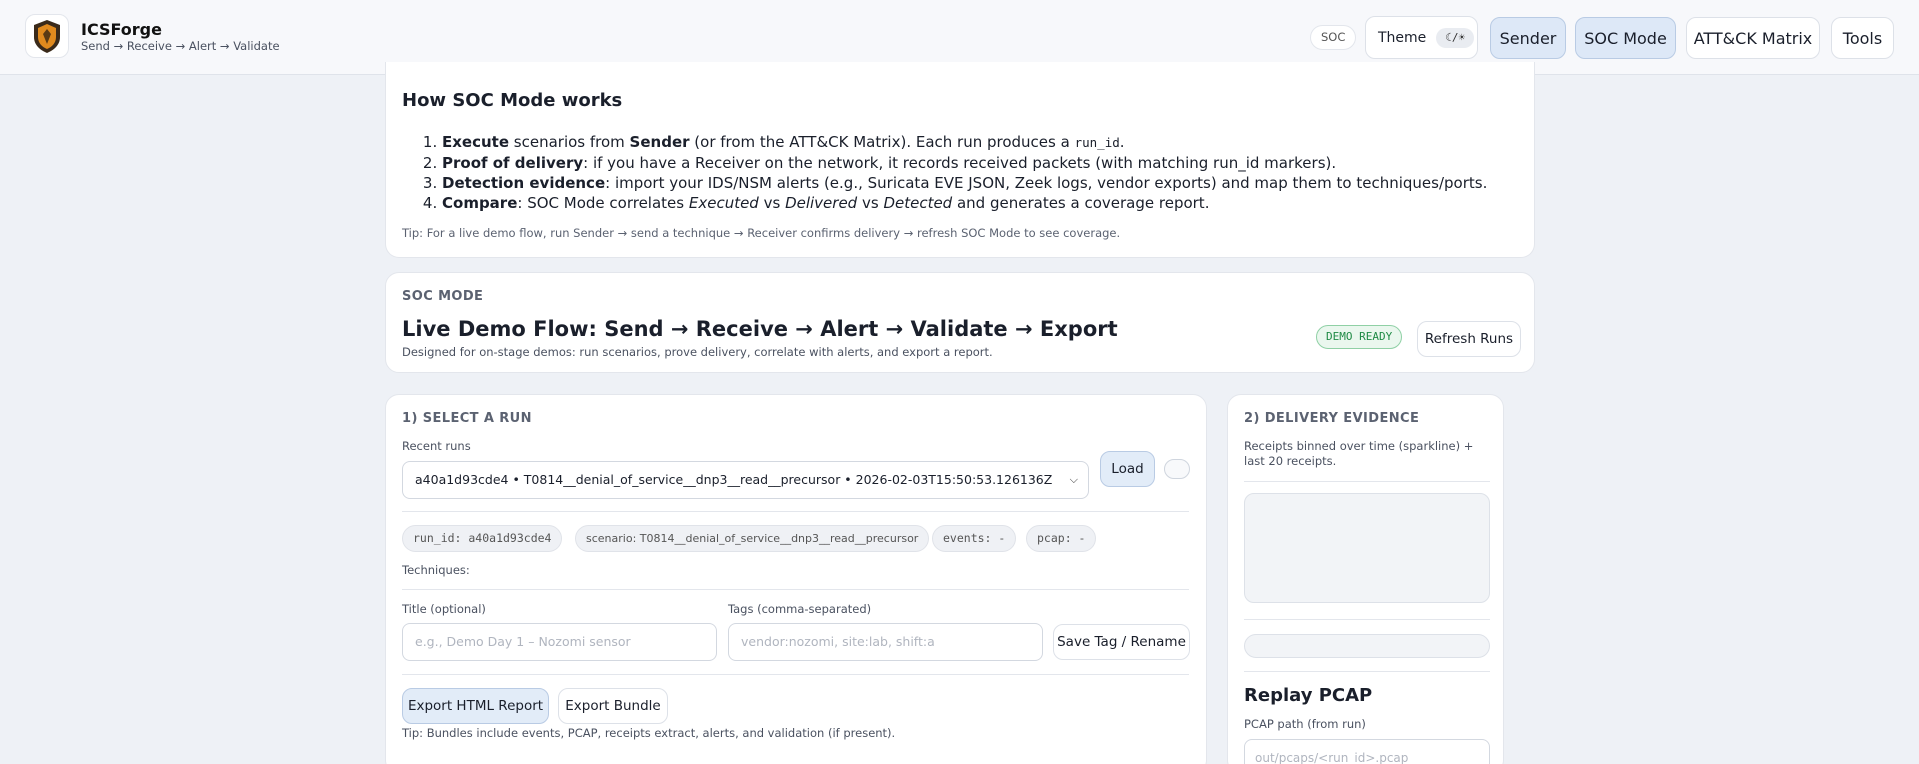  I want to click on techniques-label: Techniques:, so click(436, 570).